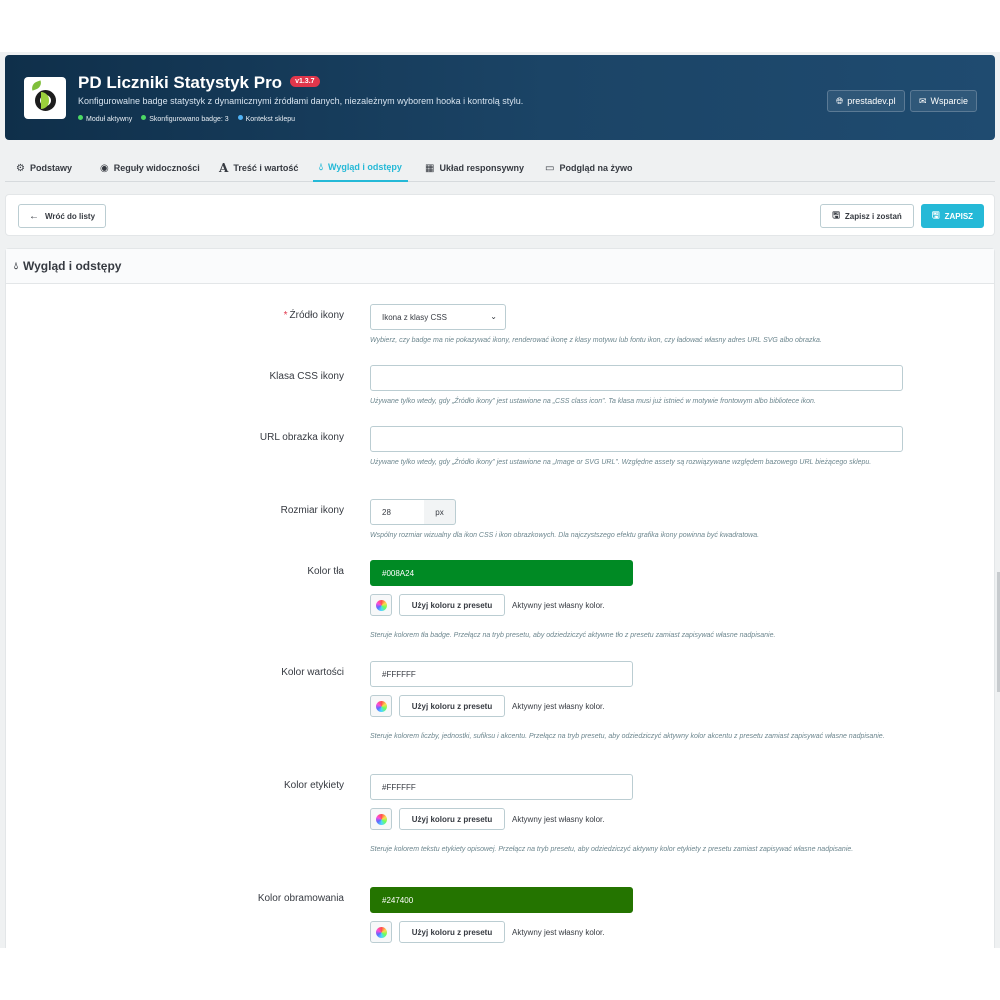  I want to click on label-use-preset-button: Użyj koloru z presetu, so click(452, 819).